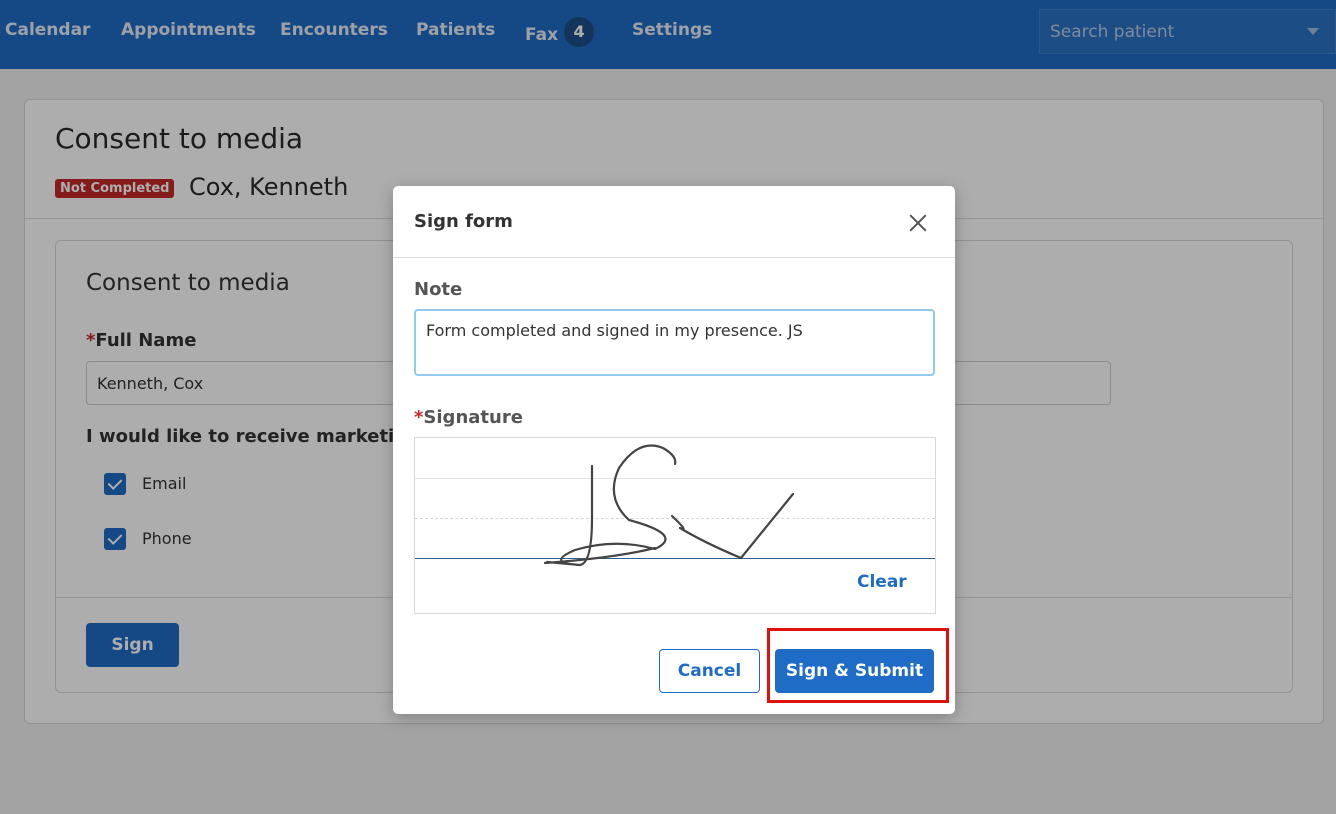 This screenshot has width=1336, height=814. I want to click on note-label: Note, so click(438, 289).